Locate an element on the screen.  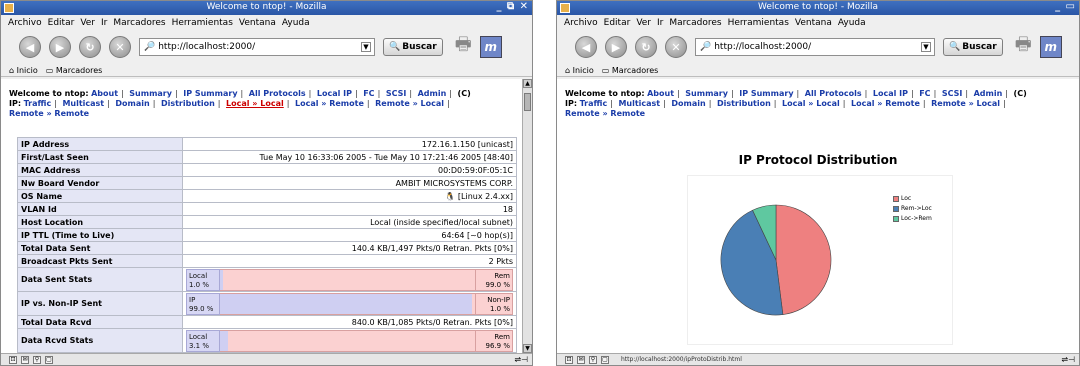
title-bar: Welcome to ntop! - Mozilla _ ⧉ ✕ is located at coordinates (266, 8).